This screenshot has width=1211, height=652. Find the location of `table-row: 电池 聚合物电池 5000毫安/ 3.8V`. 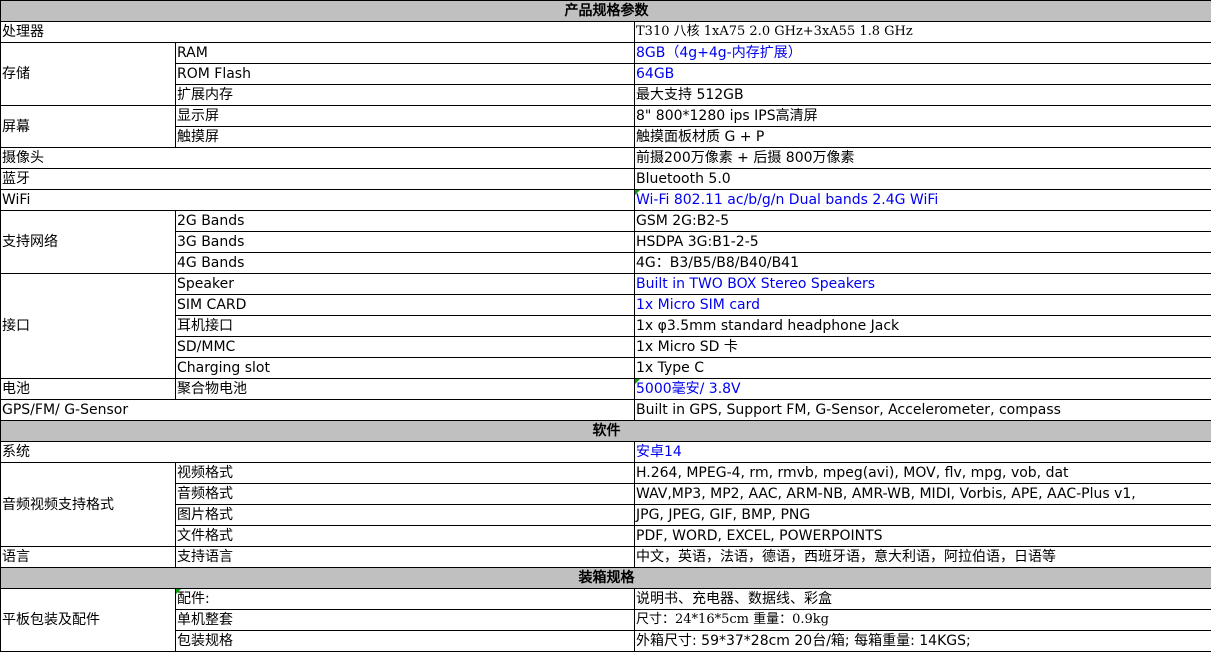

table-row: 电池 聚合物电池 5000毫安/ 3.8V is located at coordinates (606, 389).